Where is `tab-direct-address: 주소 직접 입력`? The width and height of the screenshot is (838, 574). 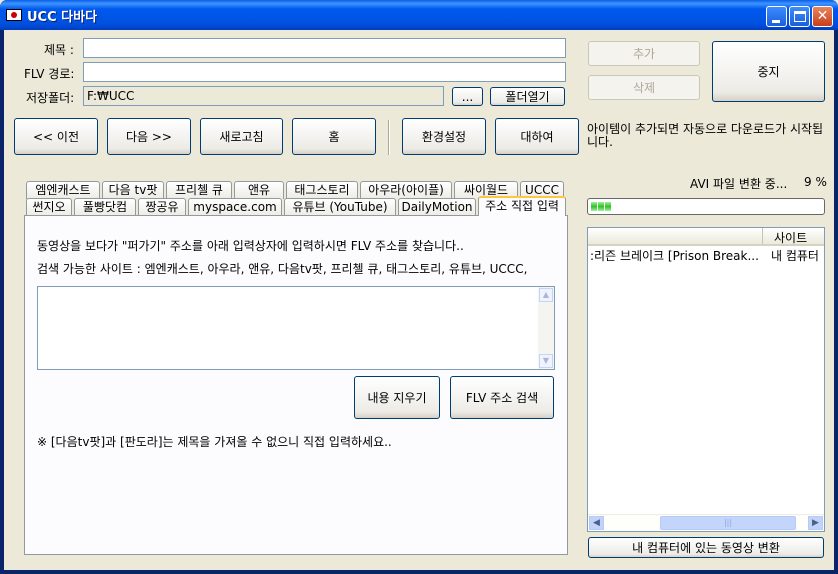 tab-direct-address: 주소 직접 입력 is located at coordinates (522, 206).